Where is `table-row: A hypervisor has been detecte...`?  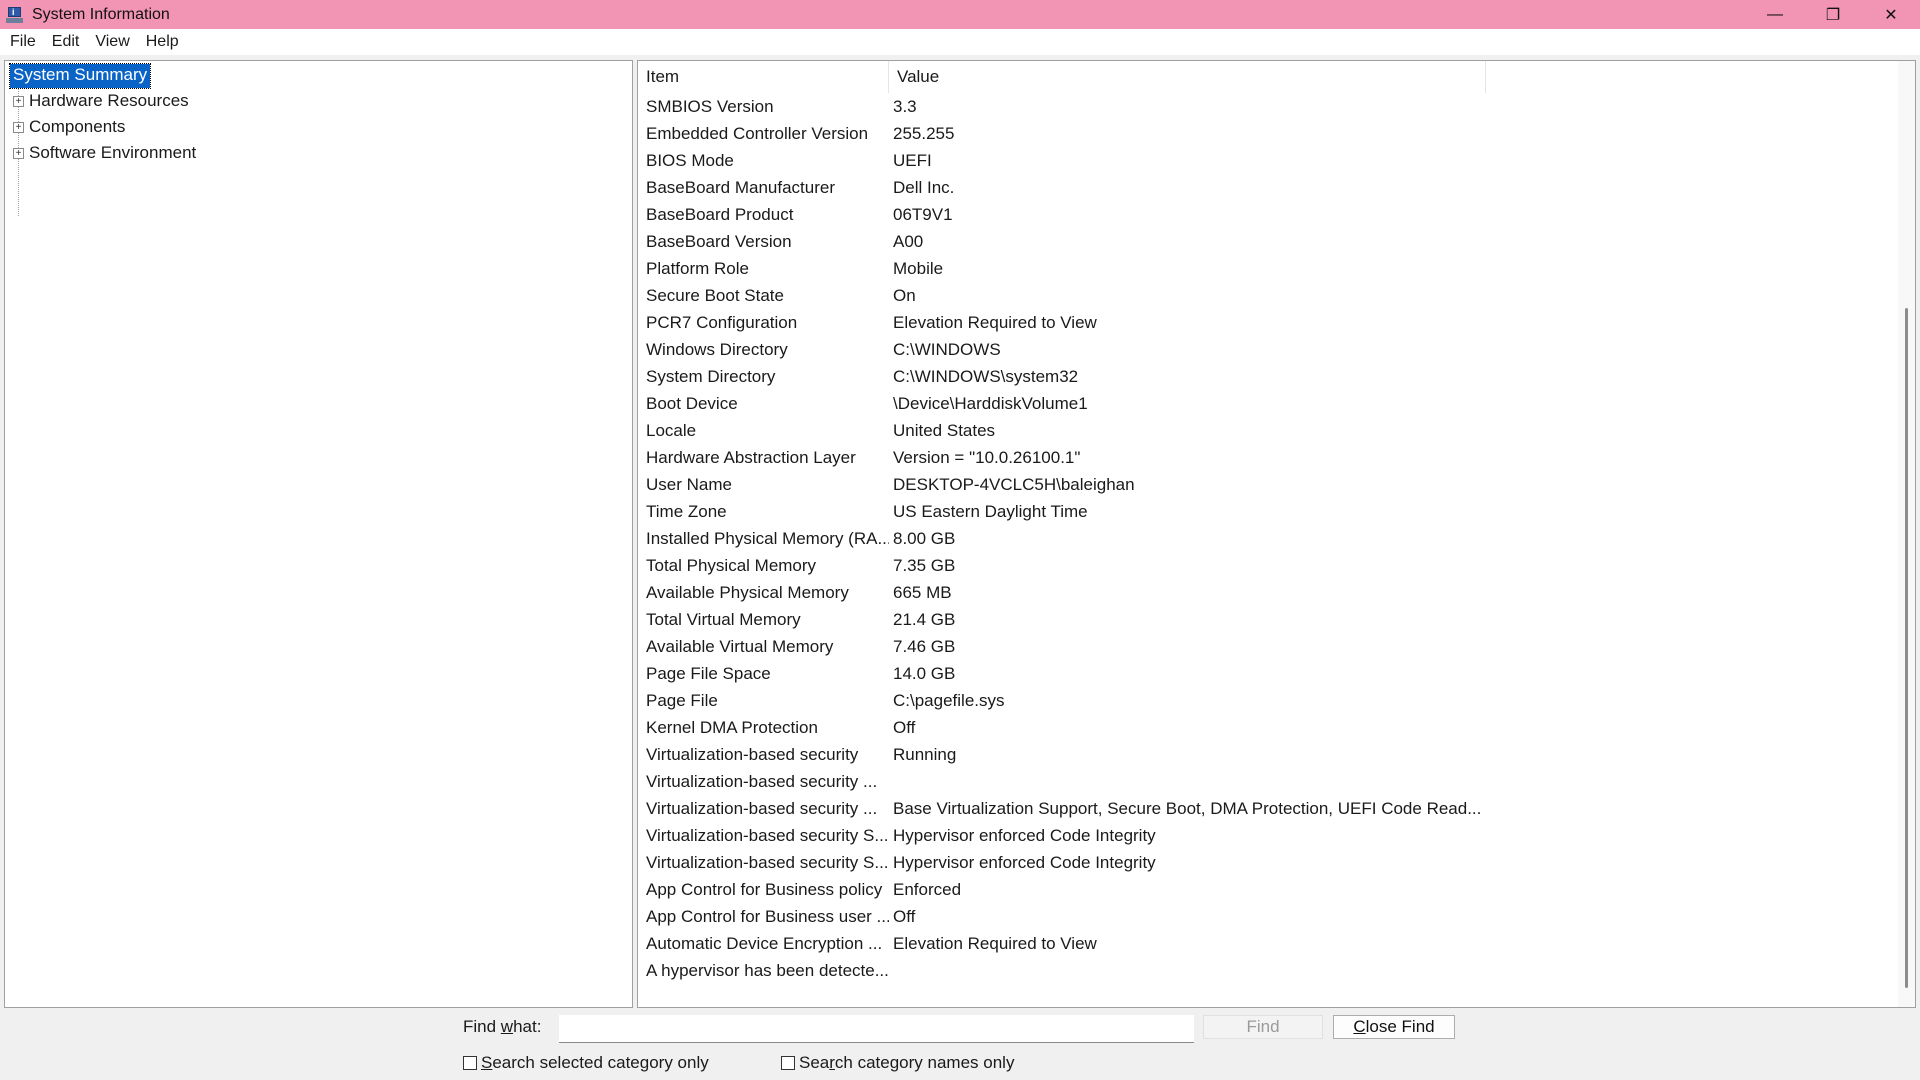
table-row: A hypervisor has been detecte... is located at coordinates (1059, 970).